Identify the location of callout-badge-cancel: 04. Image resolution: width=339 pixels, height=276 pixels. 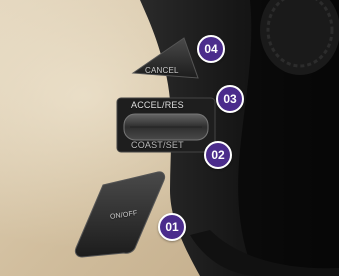
(211, 49).